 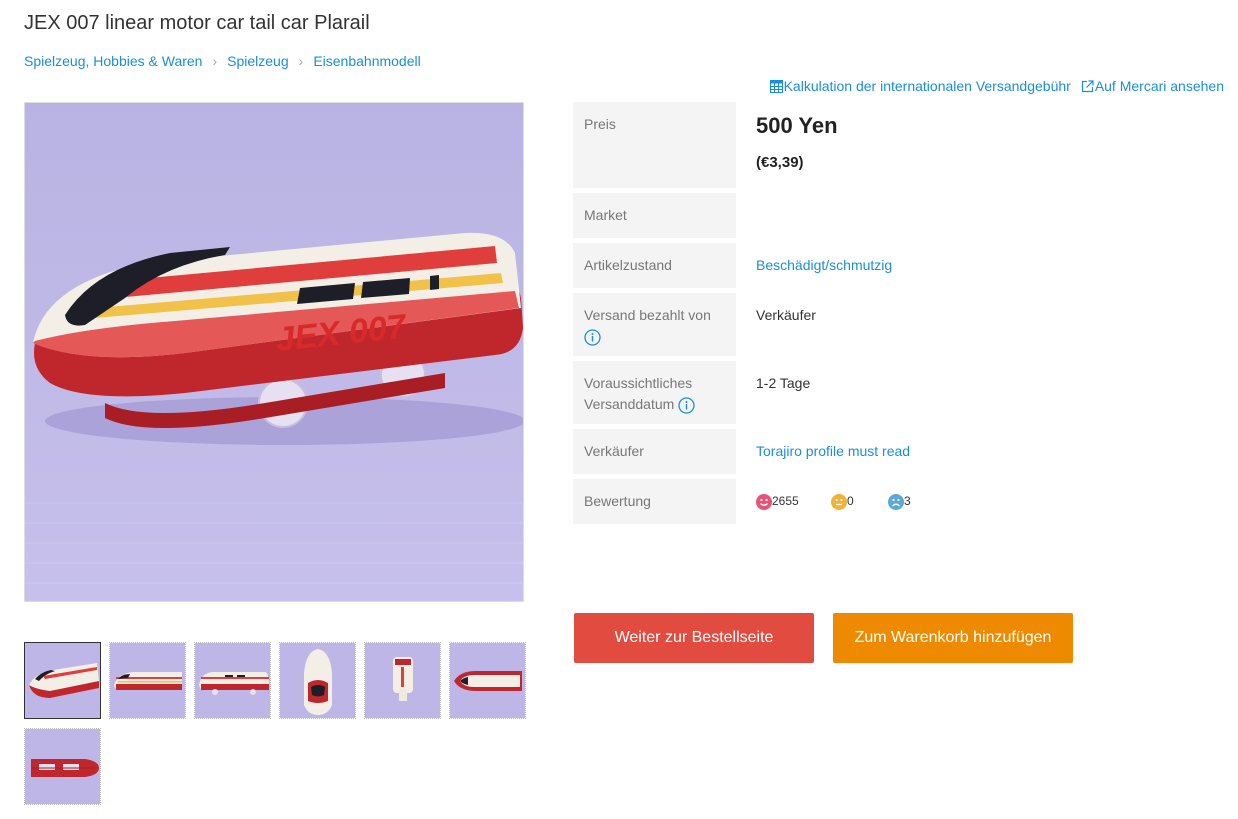 What do you see at coordinates (638, 383) in the screenshot?
I see `ship-date-label-line1: Voraussichtliches` at bounding box center [638, 383].